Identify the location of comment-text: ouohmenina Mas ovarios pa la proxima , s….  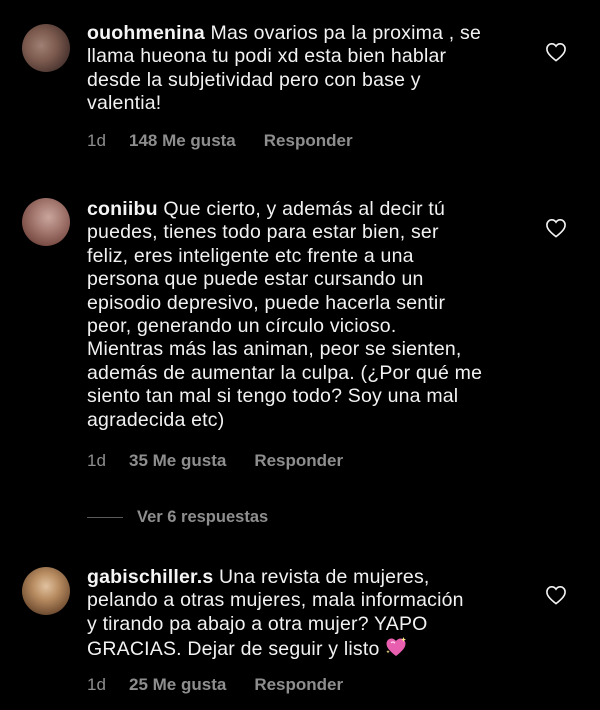
(307, 69).